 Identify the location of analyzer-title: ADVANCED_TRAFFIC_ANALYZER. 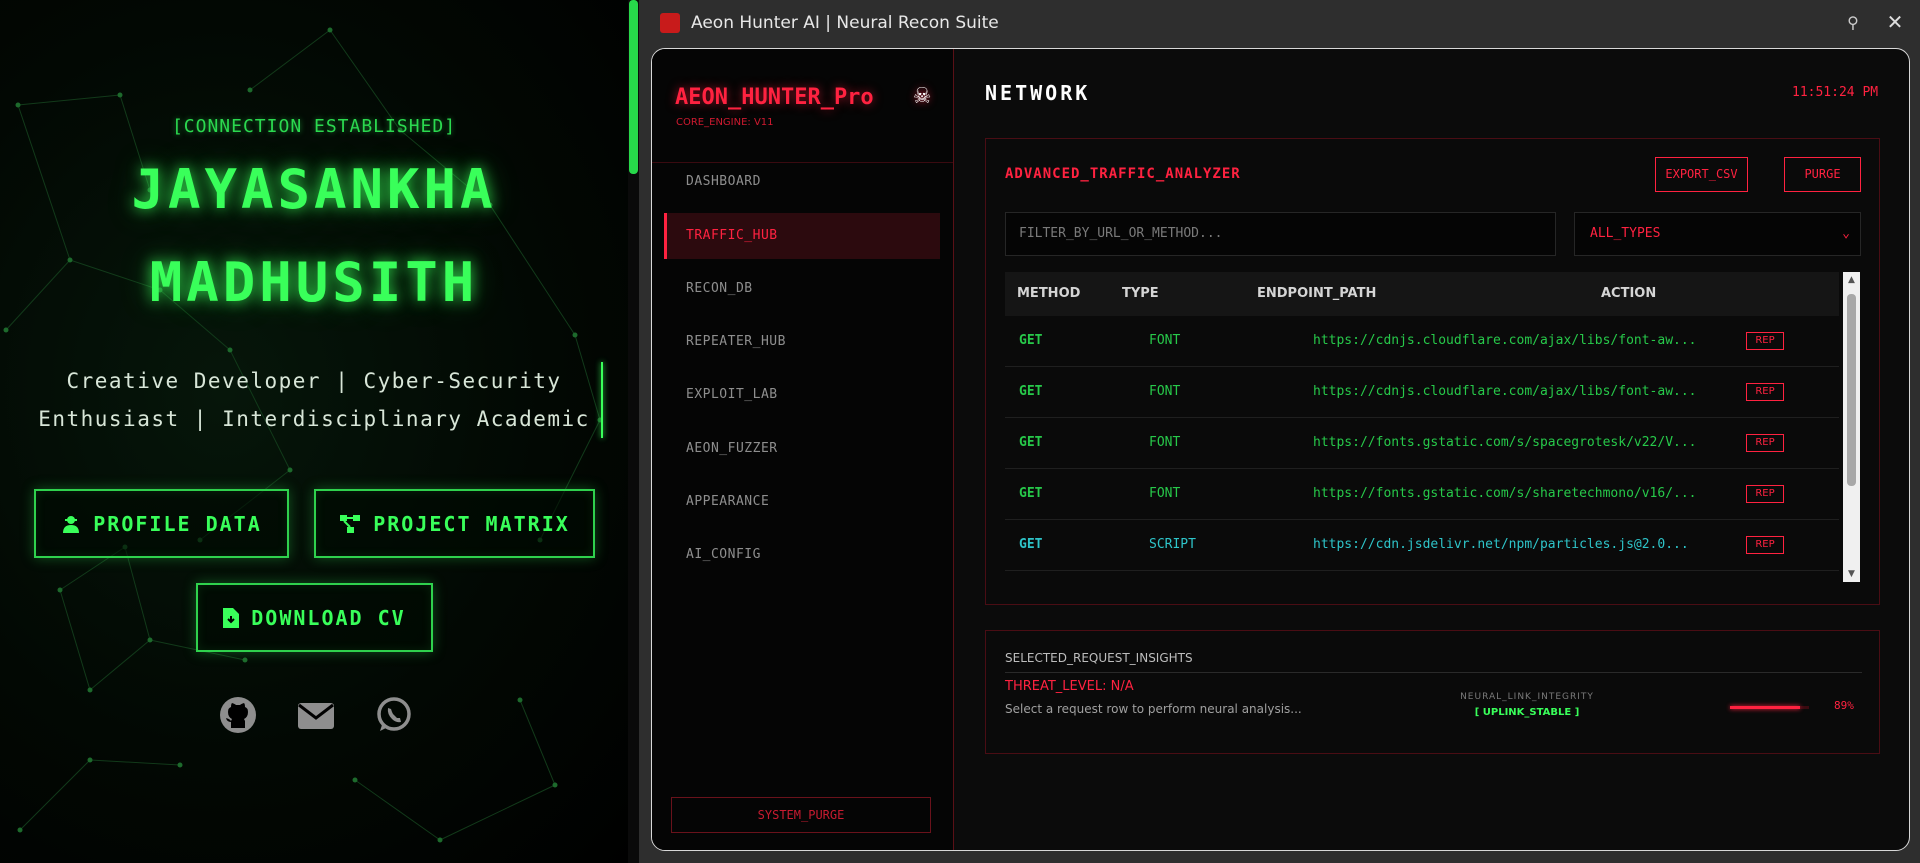
(1123, 174).